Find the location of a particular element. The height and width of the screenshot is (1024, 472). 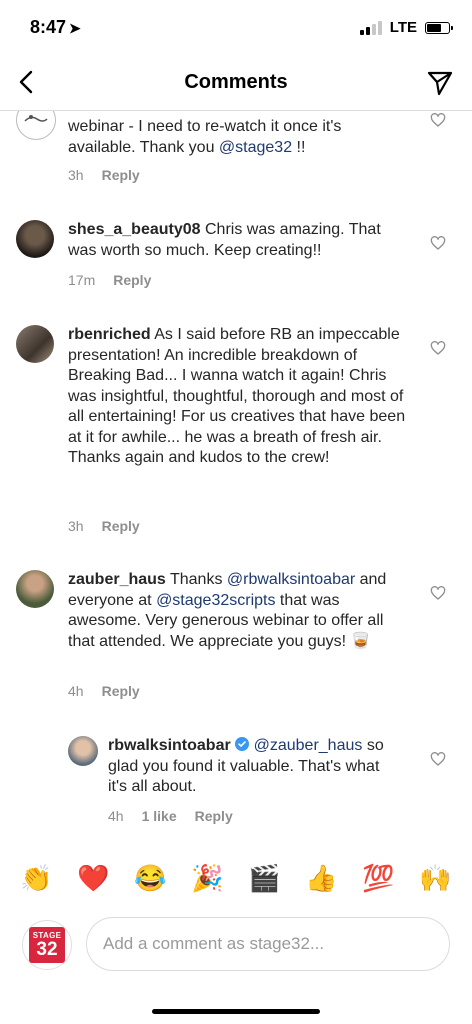

username: zauber_haus is located at coordinates (117, 579).